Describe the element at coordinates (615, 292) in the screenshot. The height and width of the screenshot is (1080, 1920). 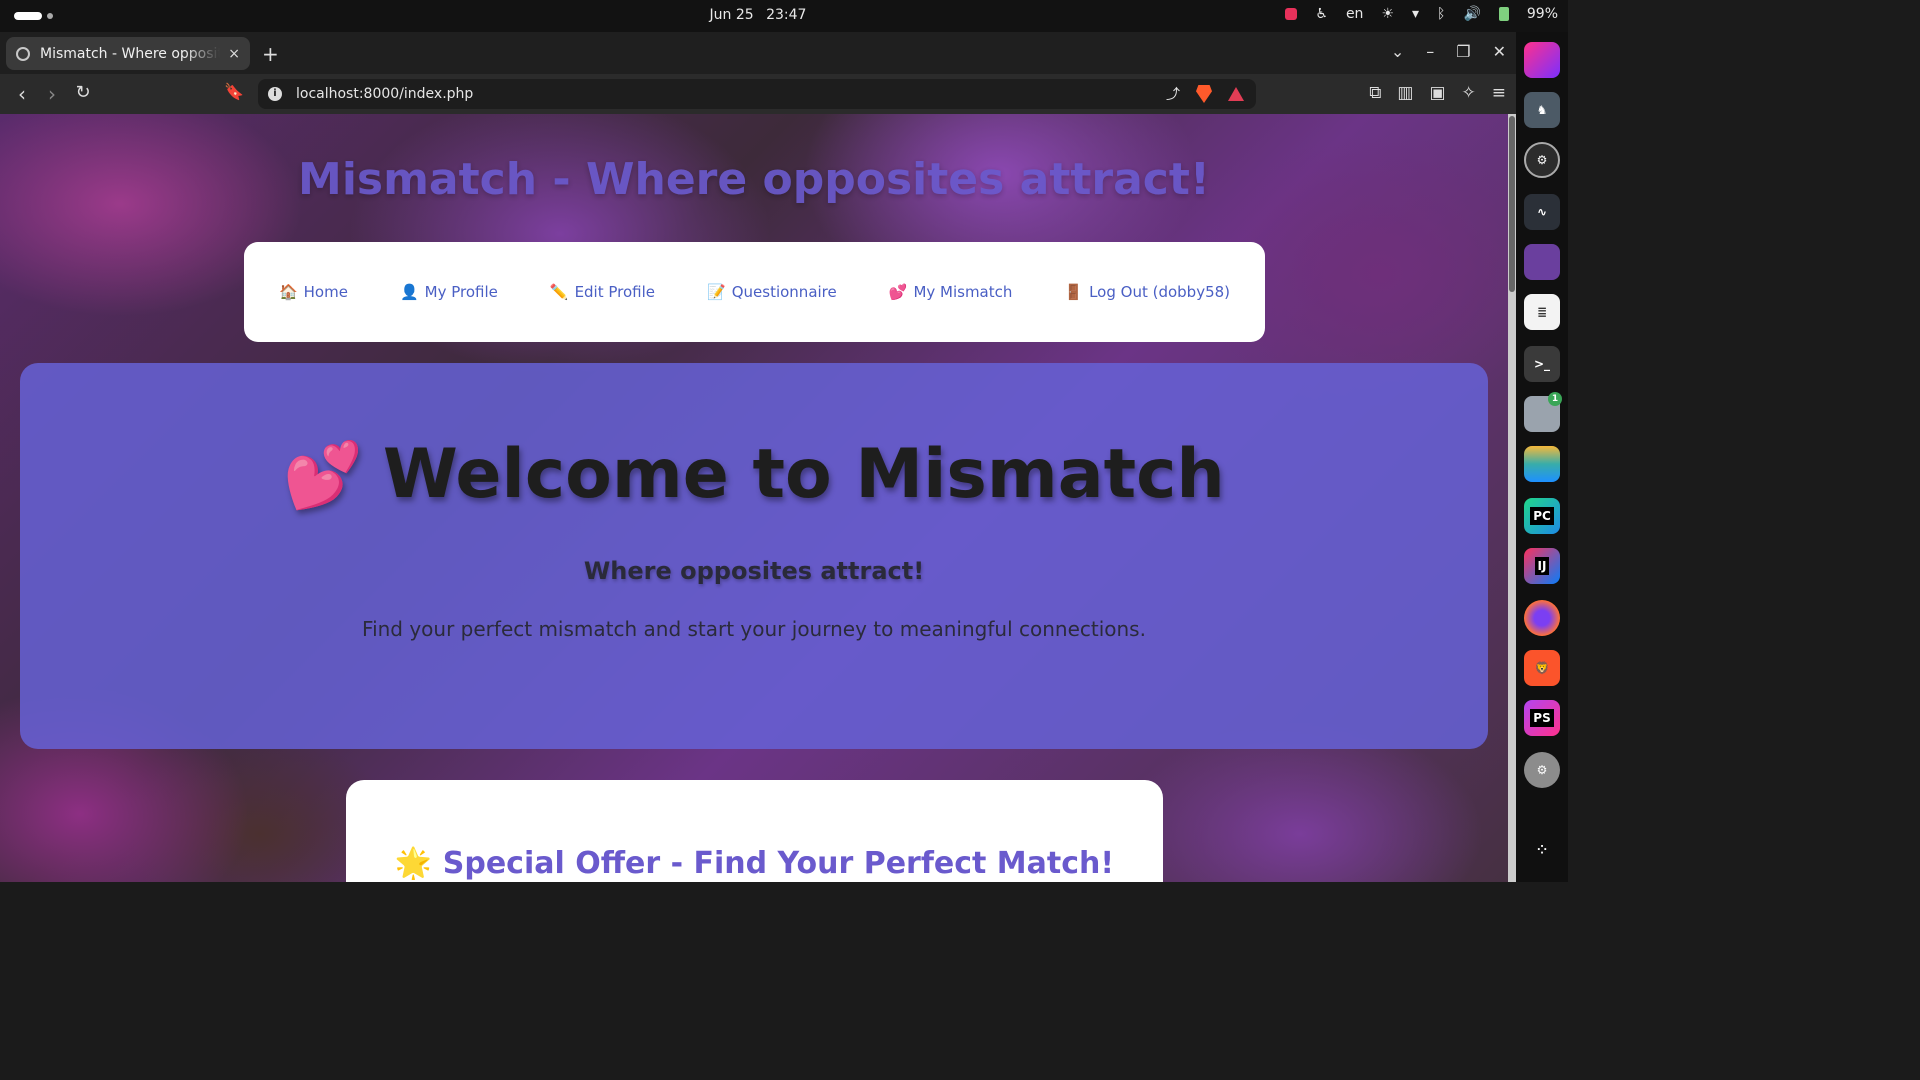
I see `nav-edit-profile-label: Edit Profile` at that location.